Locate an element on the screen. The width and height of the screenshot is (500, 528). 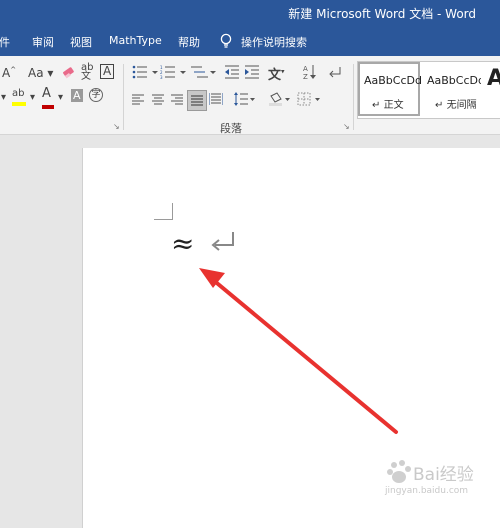
font-color-dropdown-icon: ▾ is located at coordinates (60, 97).